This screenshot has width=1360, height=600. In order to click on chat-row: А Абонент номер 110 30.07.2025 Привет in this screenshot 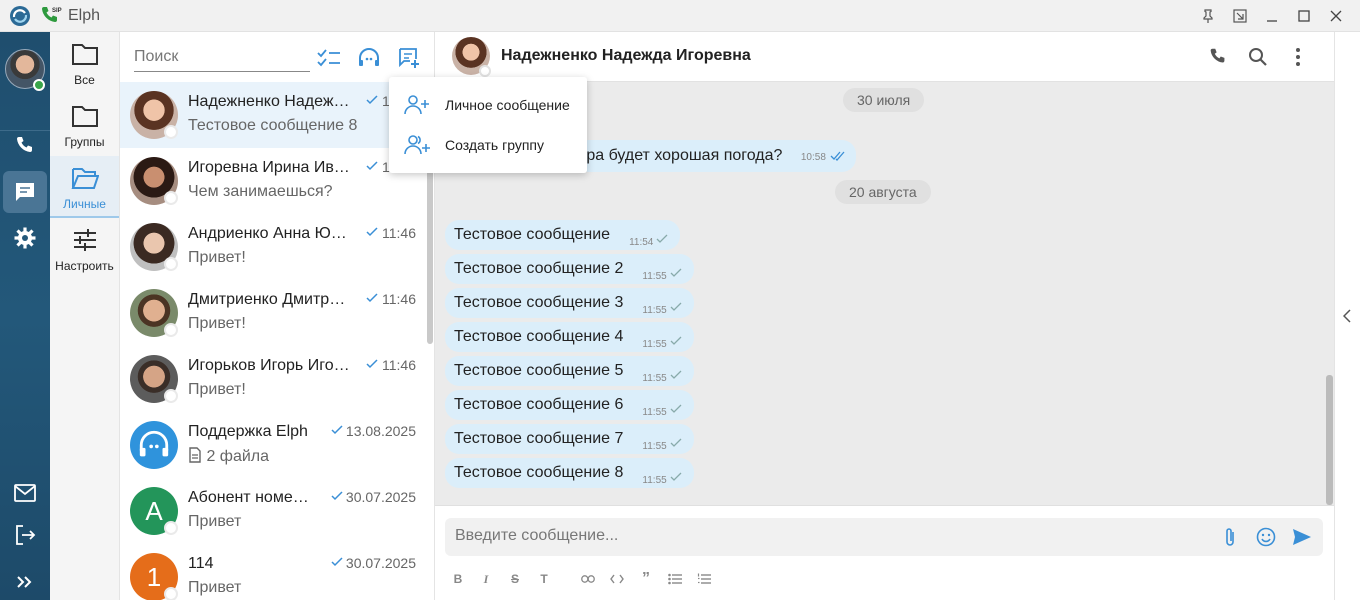, I will do `click(273, 511)`.